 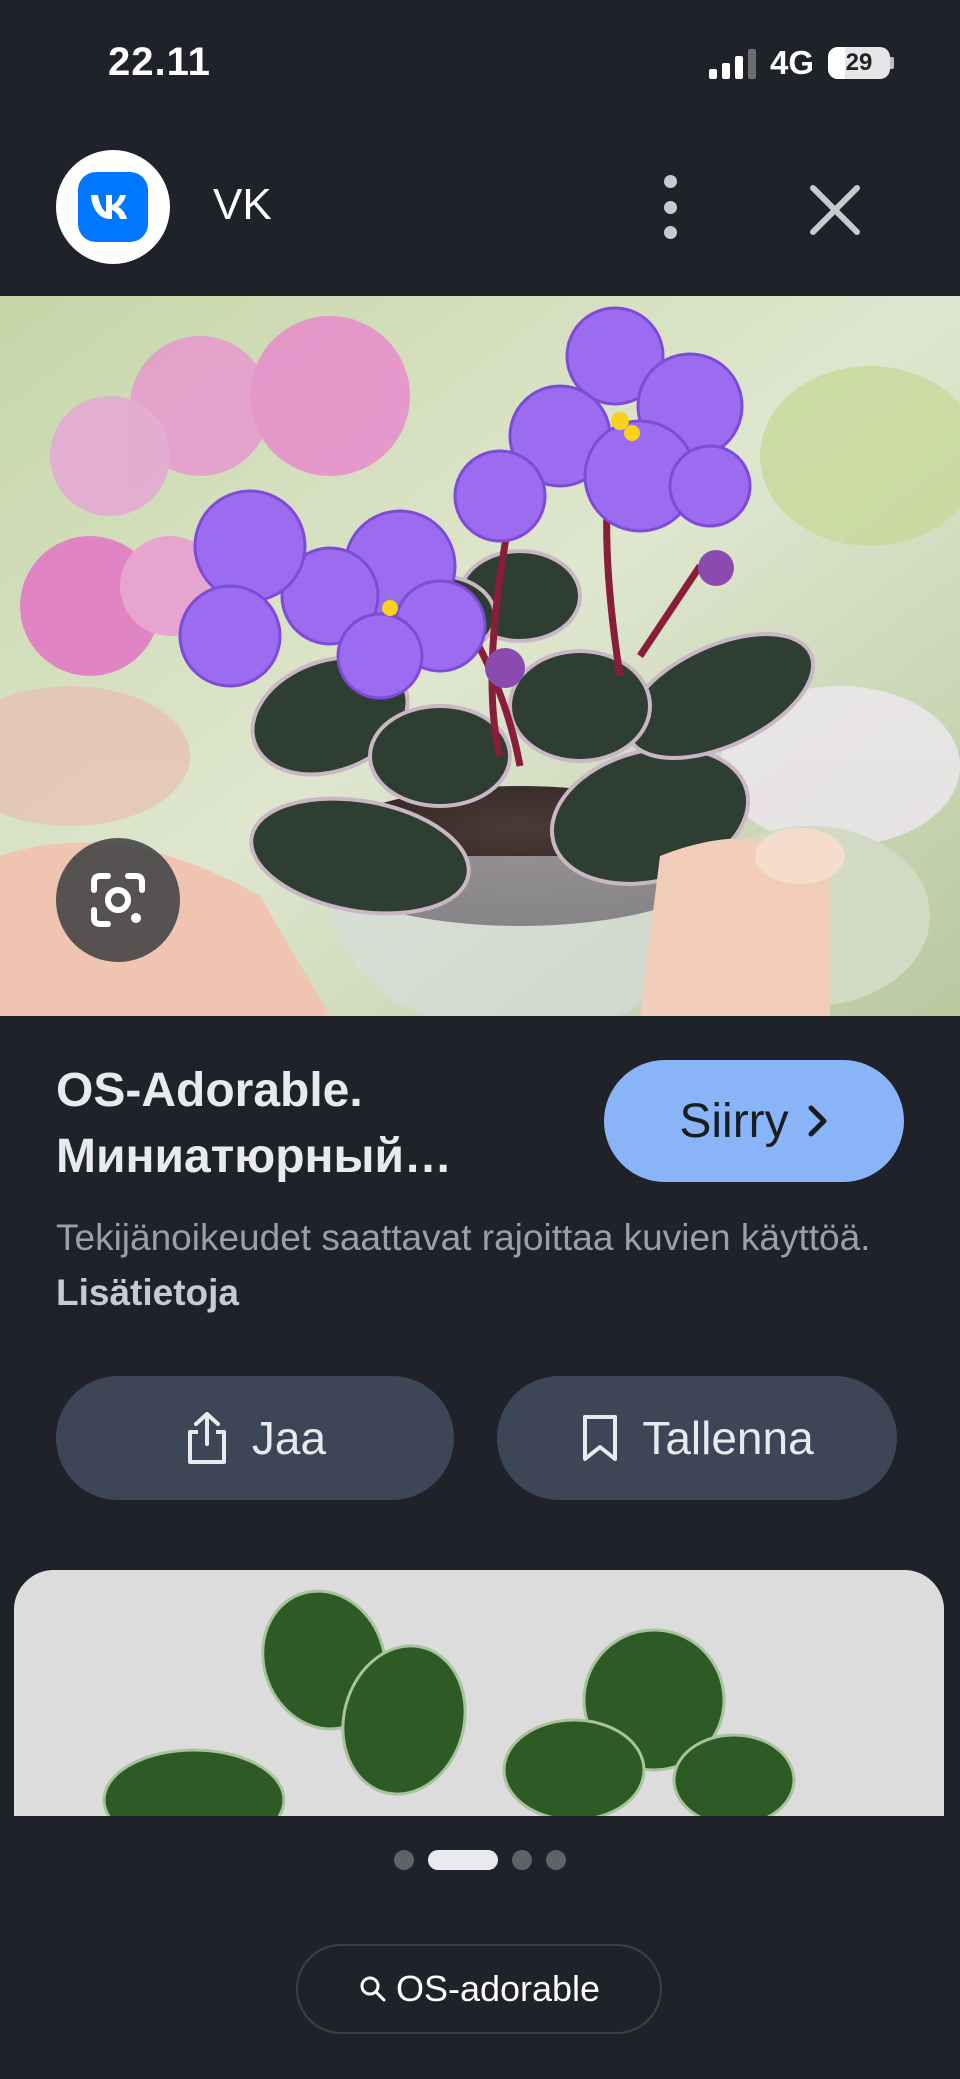 What do you see at coordinates (732, 63) in the screenshot?
I see `signal-icon` at bounding box center [732, 63].